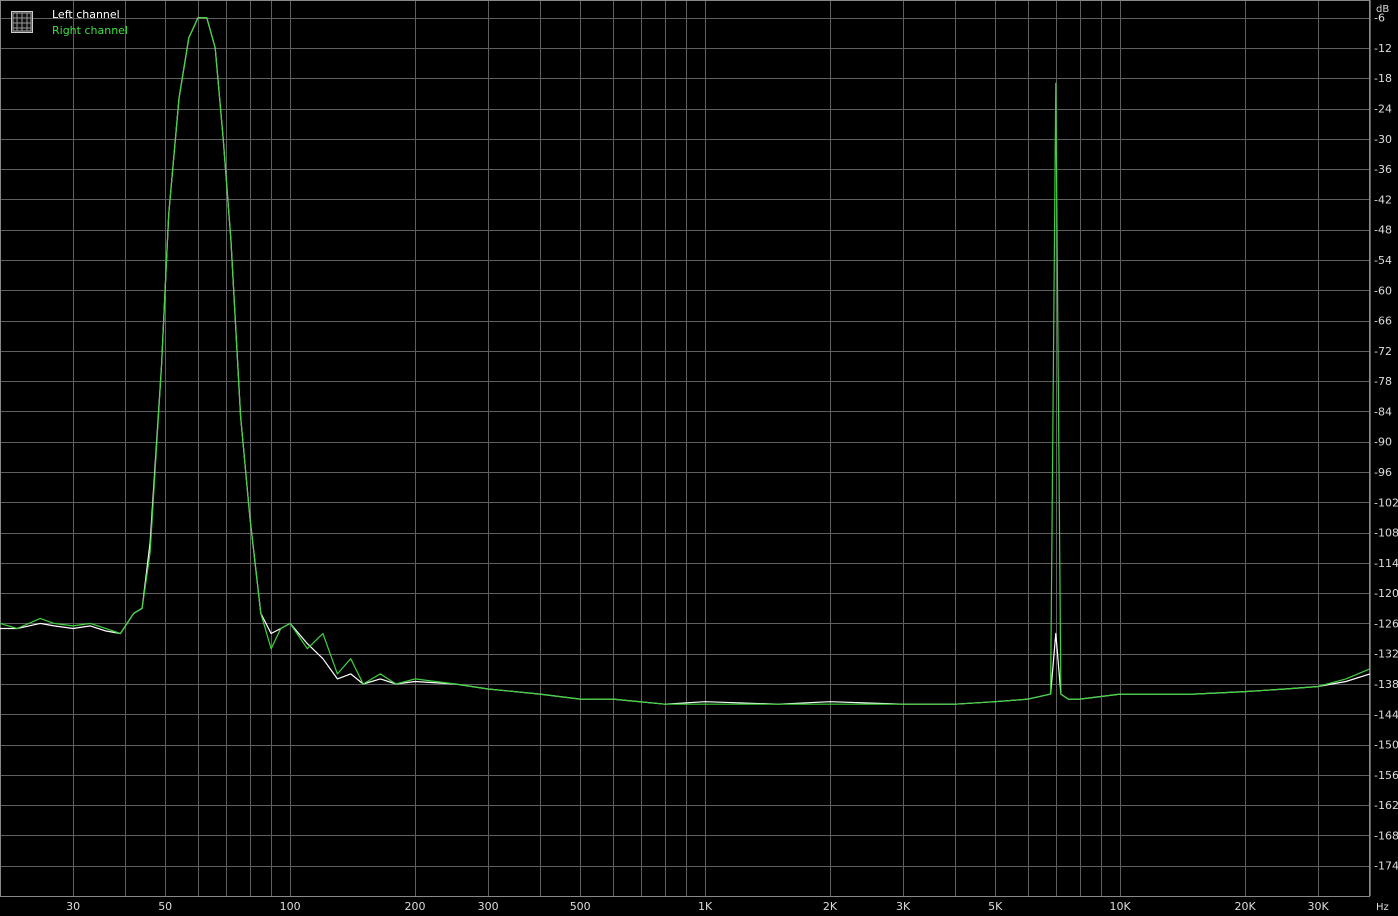 Image resolution: width=1398 pixels, height=916 pixels. What do you see at coordinates (830, 906) in the screenshot?
I see `x-tick-label: 2K` at bounding box center [830, 906].